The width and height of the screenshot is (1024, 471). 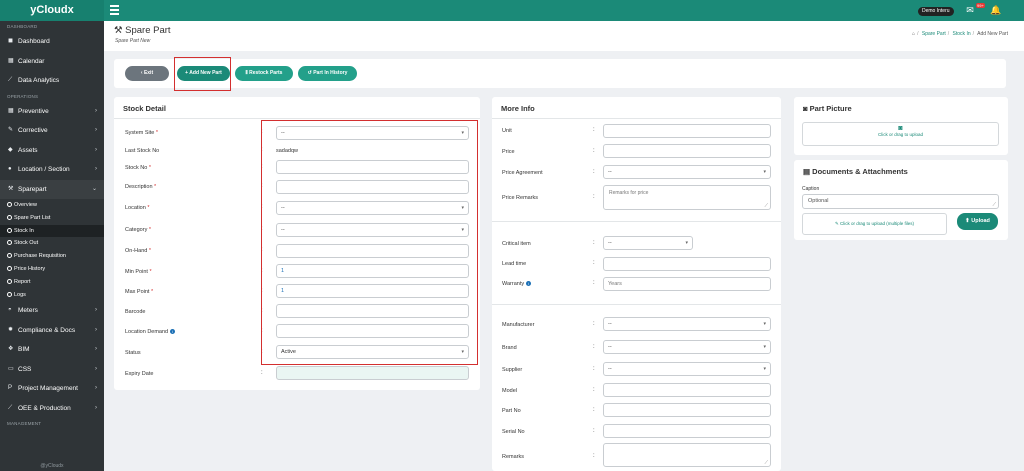 What do you see at coordinates (520, 198) in the screenshot?
I see `price-remarks-label: Price Remarks` at bounding box center [520, 198].